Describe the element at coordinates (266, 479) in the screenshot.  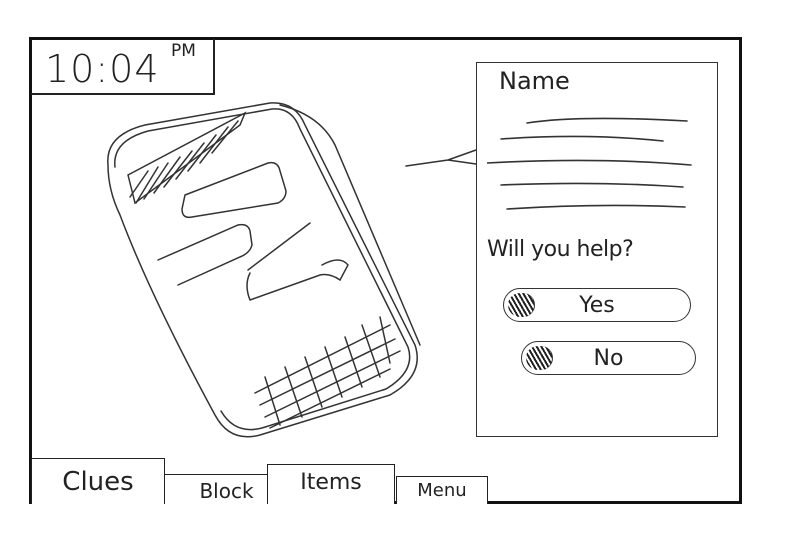
I see `bottom-tab-bar: Clues Block Items Menu` at that location.